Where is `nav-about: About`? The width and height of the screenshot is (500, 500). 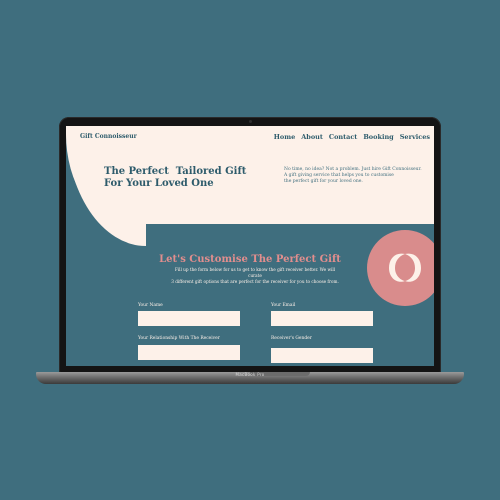
nav-about: About is located at coordinates (312, 137).